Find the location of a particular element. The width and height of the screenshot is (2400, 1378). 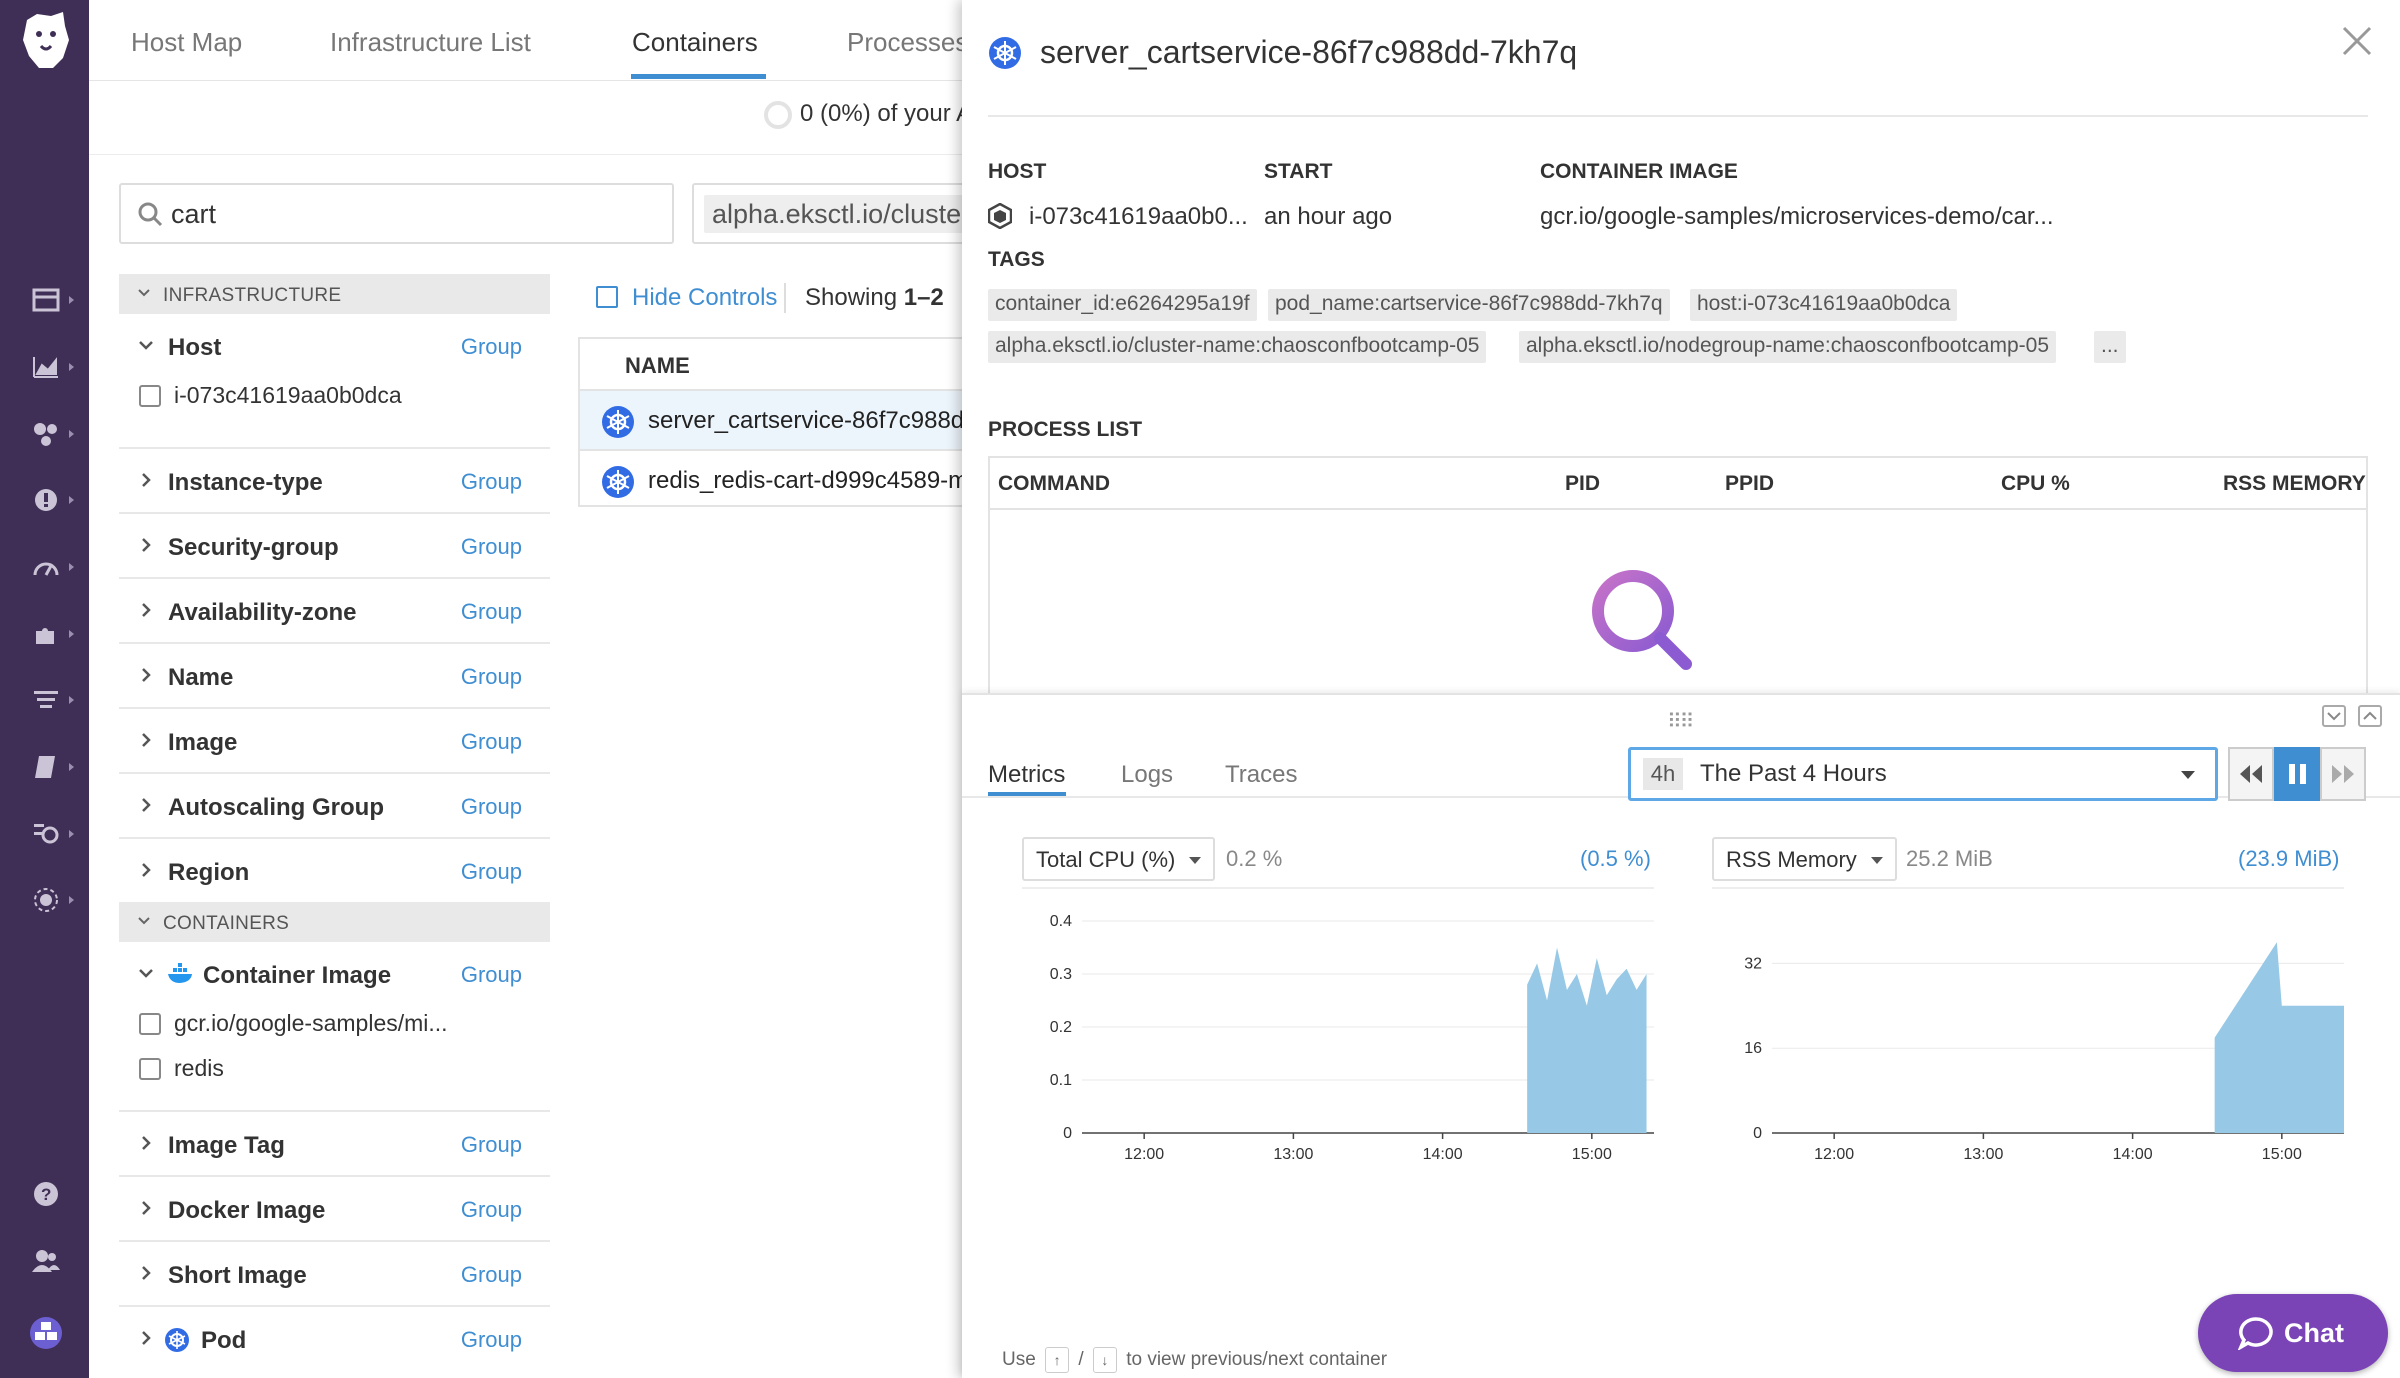

security-icon is located at coordinates (51, 900).